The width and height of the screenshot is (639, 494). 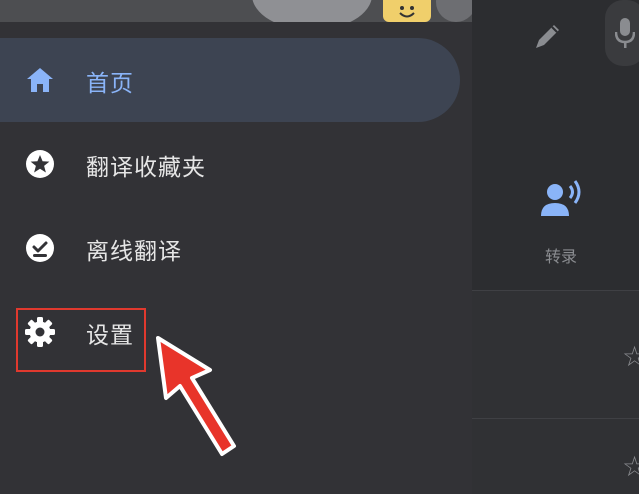 What do you see at coordinates (230, 248) in the screenshot?
I see `drawer-item-offline: 离线翻译` at bounding box center [230, 248].